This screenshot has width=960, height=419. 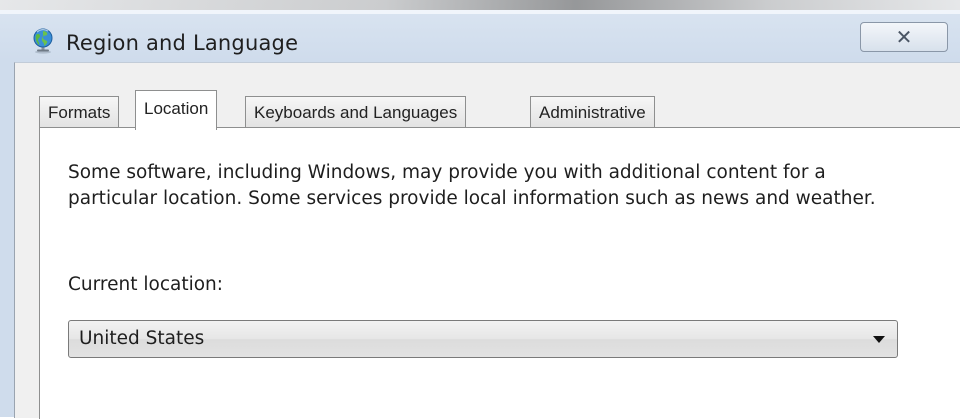 I want to click on close-icon: ✕, so click(x=904, y=37).